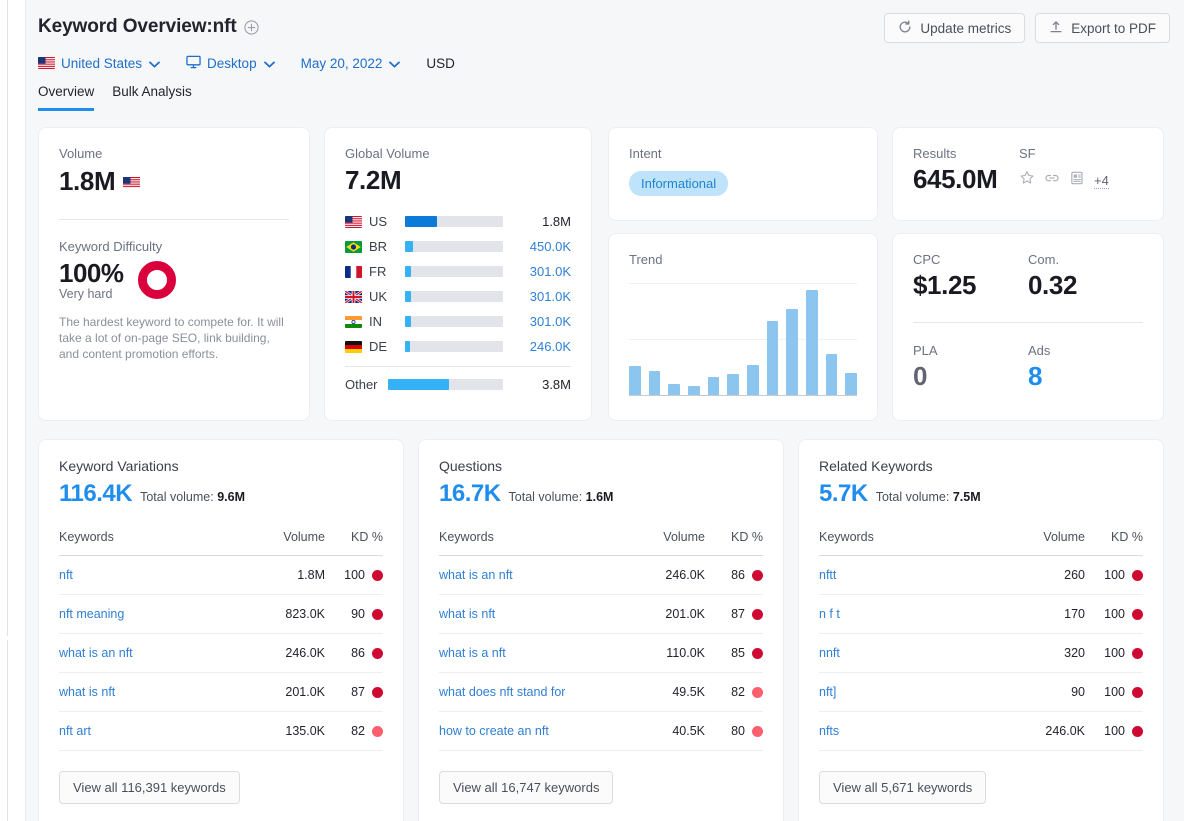 The image size is (1184, 821). What do you see at coordinates (149, 787) in the screenshot?
I see `keyword-variations-view-all-button: View all 116,391 keywords` at bounding box center [149, 787].